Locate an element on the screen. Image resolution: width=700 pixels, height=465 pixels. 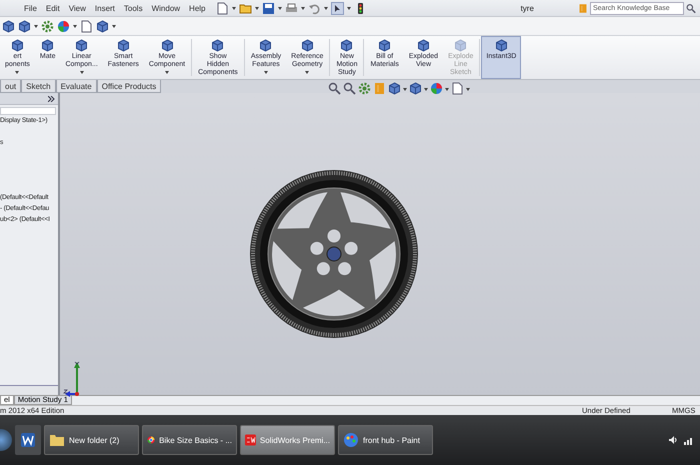
menu-item: Window is located at coordinates (166, 8).